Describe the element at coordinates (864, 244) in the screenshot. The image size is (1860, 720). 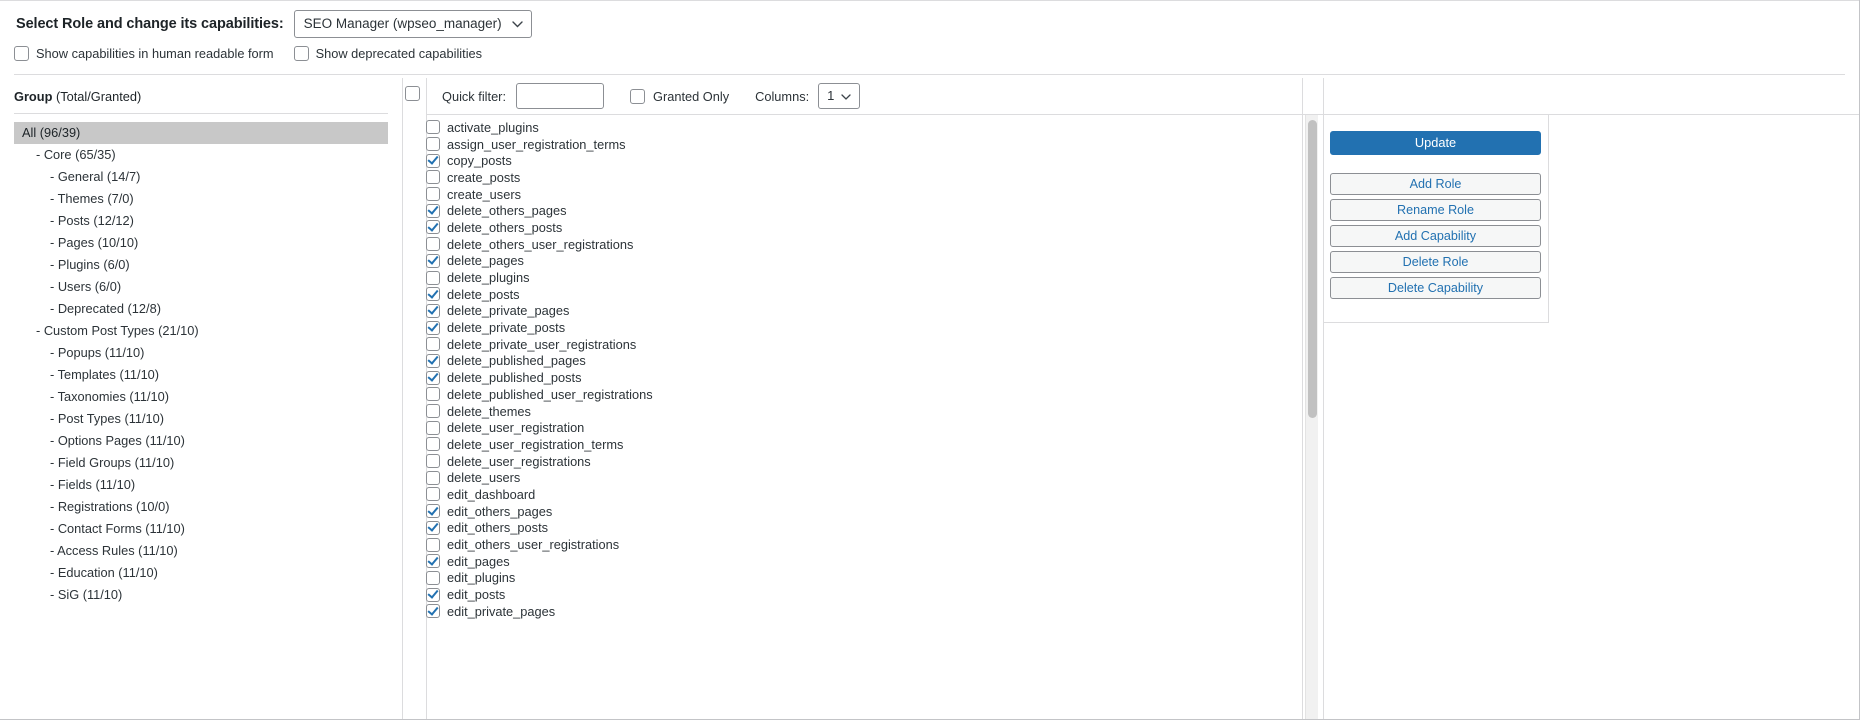
I see `capability-row: delete_others_user_registrations` at that location.